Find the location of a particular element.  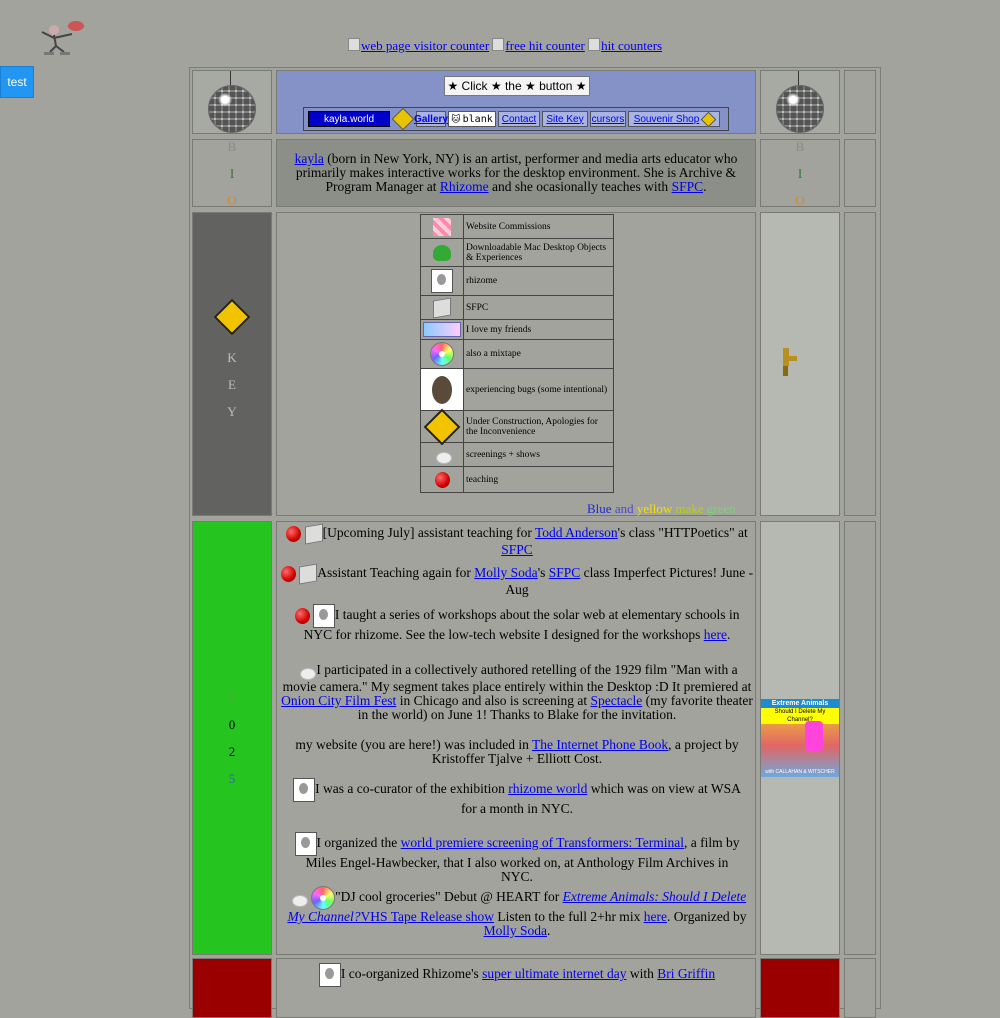

key-row: SFPC is located at coordinates (517, 307).